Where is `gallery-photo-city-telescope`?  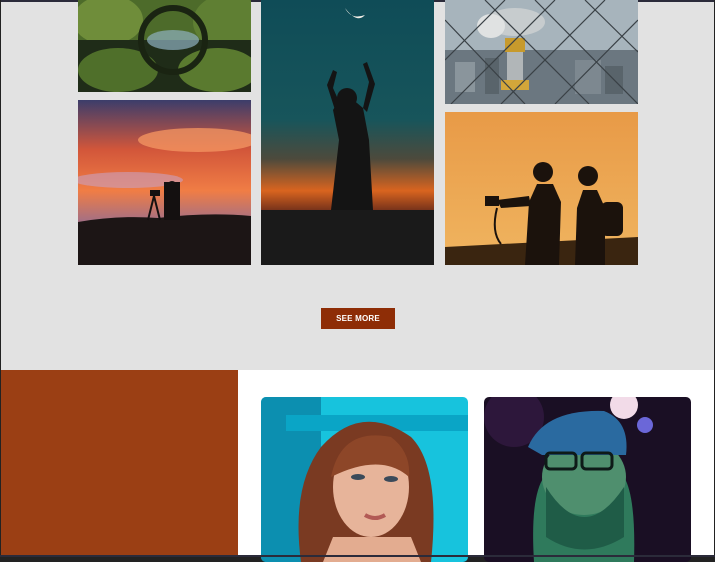
gallery-photo-city-telescope is located at coordinates (541, 52).